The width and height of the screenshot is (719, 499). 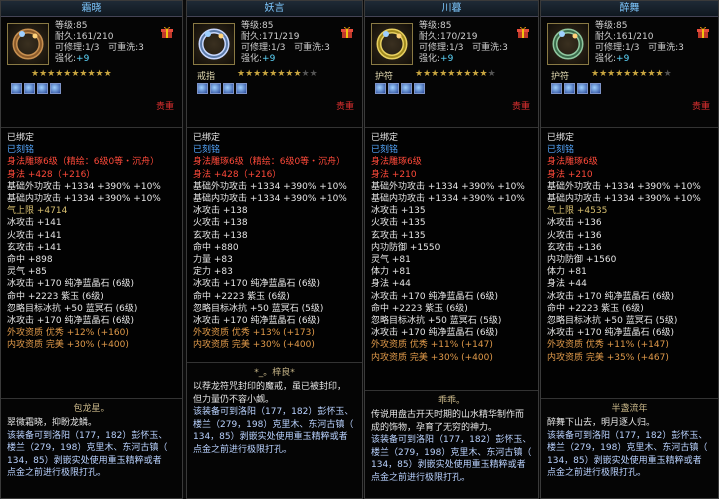 What do you see at coordinates (448, 415) in the screenshot?
I see `description-line: 传说用盘古开天时期的山水精华制作而` at bounding box center [448, 415].